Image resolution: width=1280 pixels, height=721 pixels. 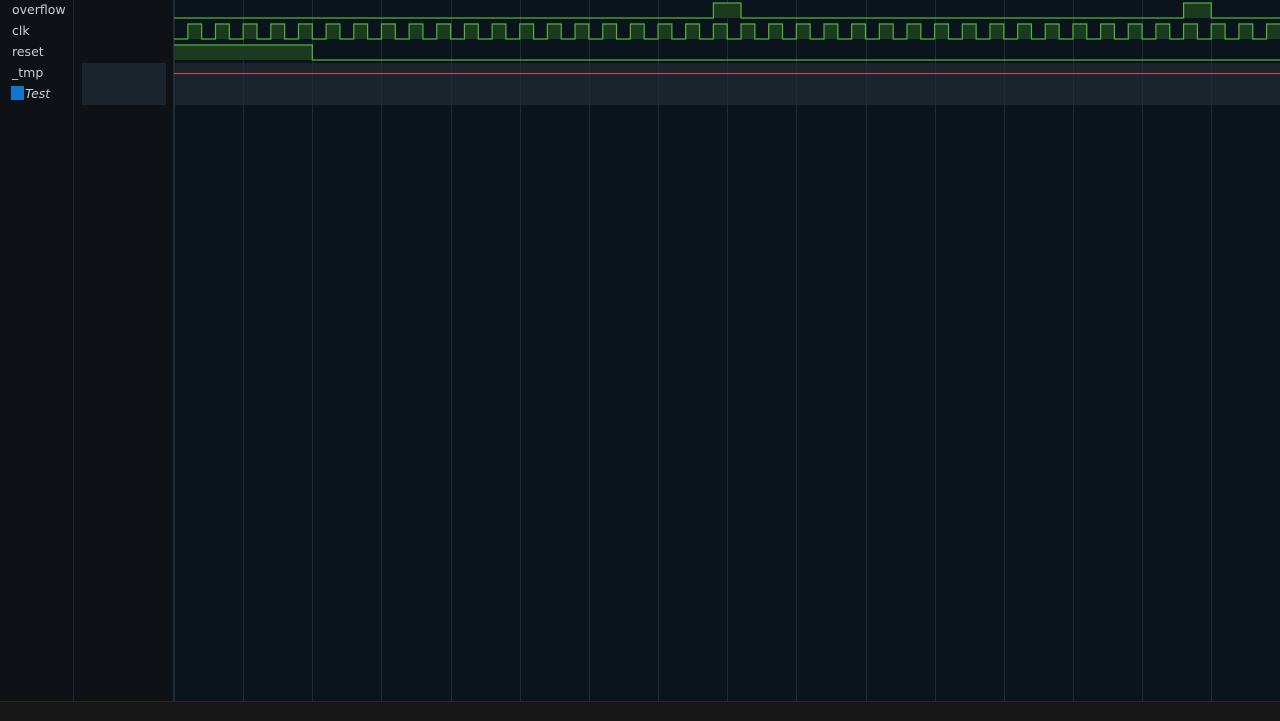 I want to click on clk-wave-trace, so click(x=727, y=31).